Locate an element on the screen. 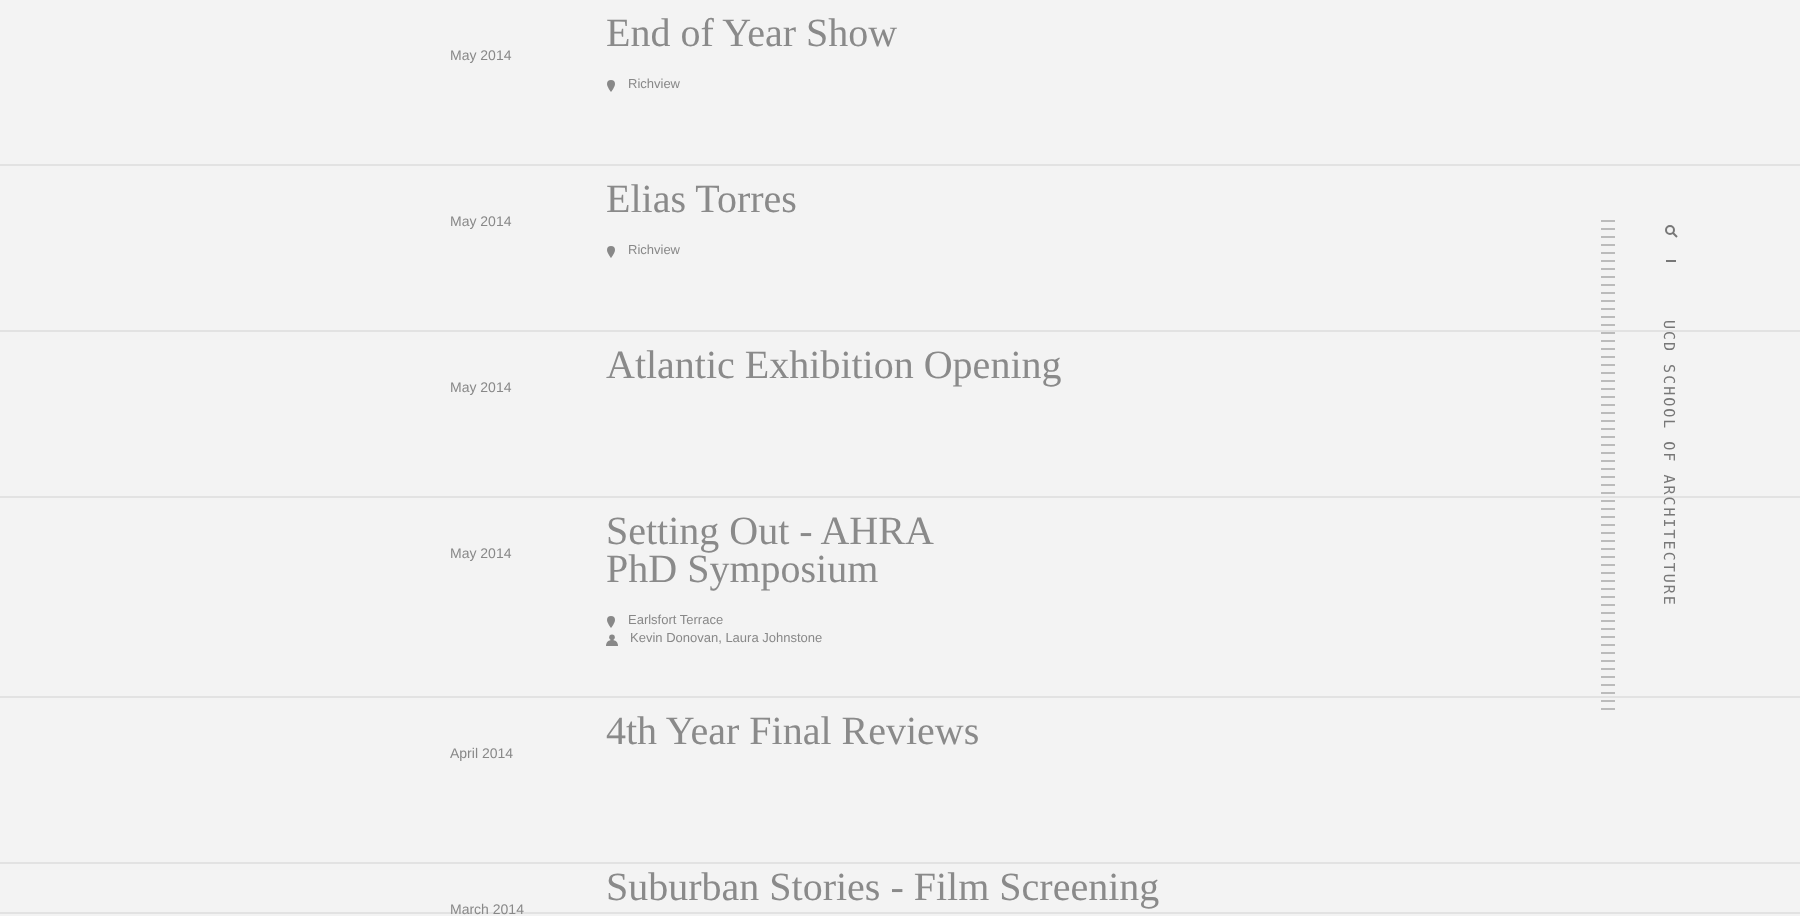 The height and width of the screenshot is (916, 1800). event-title: Suburban Stories - Film Screening is located at coordinates (883, 889).